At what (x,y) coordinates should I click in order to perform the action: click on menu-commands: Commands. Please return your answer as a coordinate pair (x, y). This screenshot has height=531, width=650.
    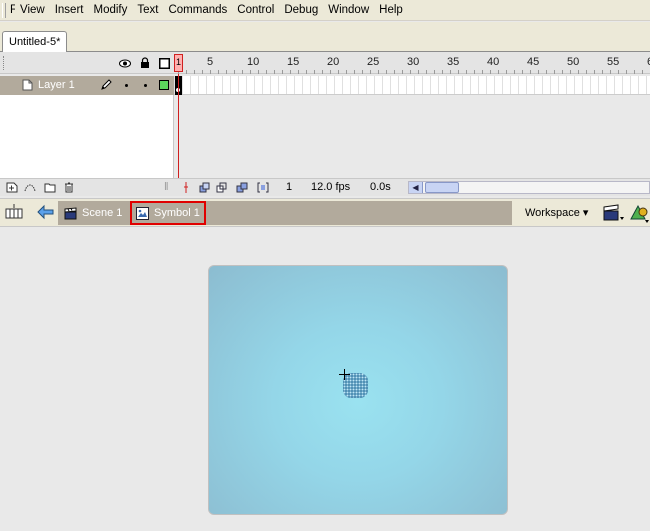
    Looking at the image, I should click on (197, 10).